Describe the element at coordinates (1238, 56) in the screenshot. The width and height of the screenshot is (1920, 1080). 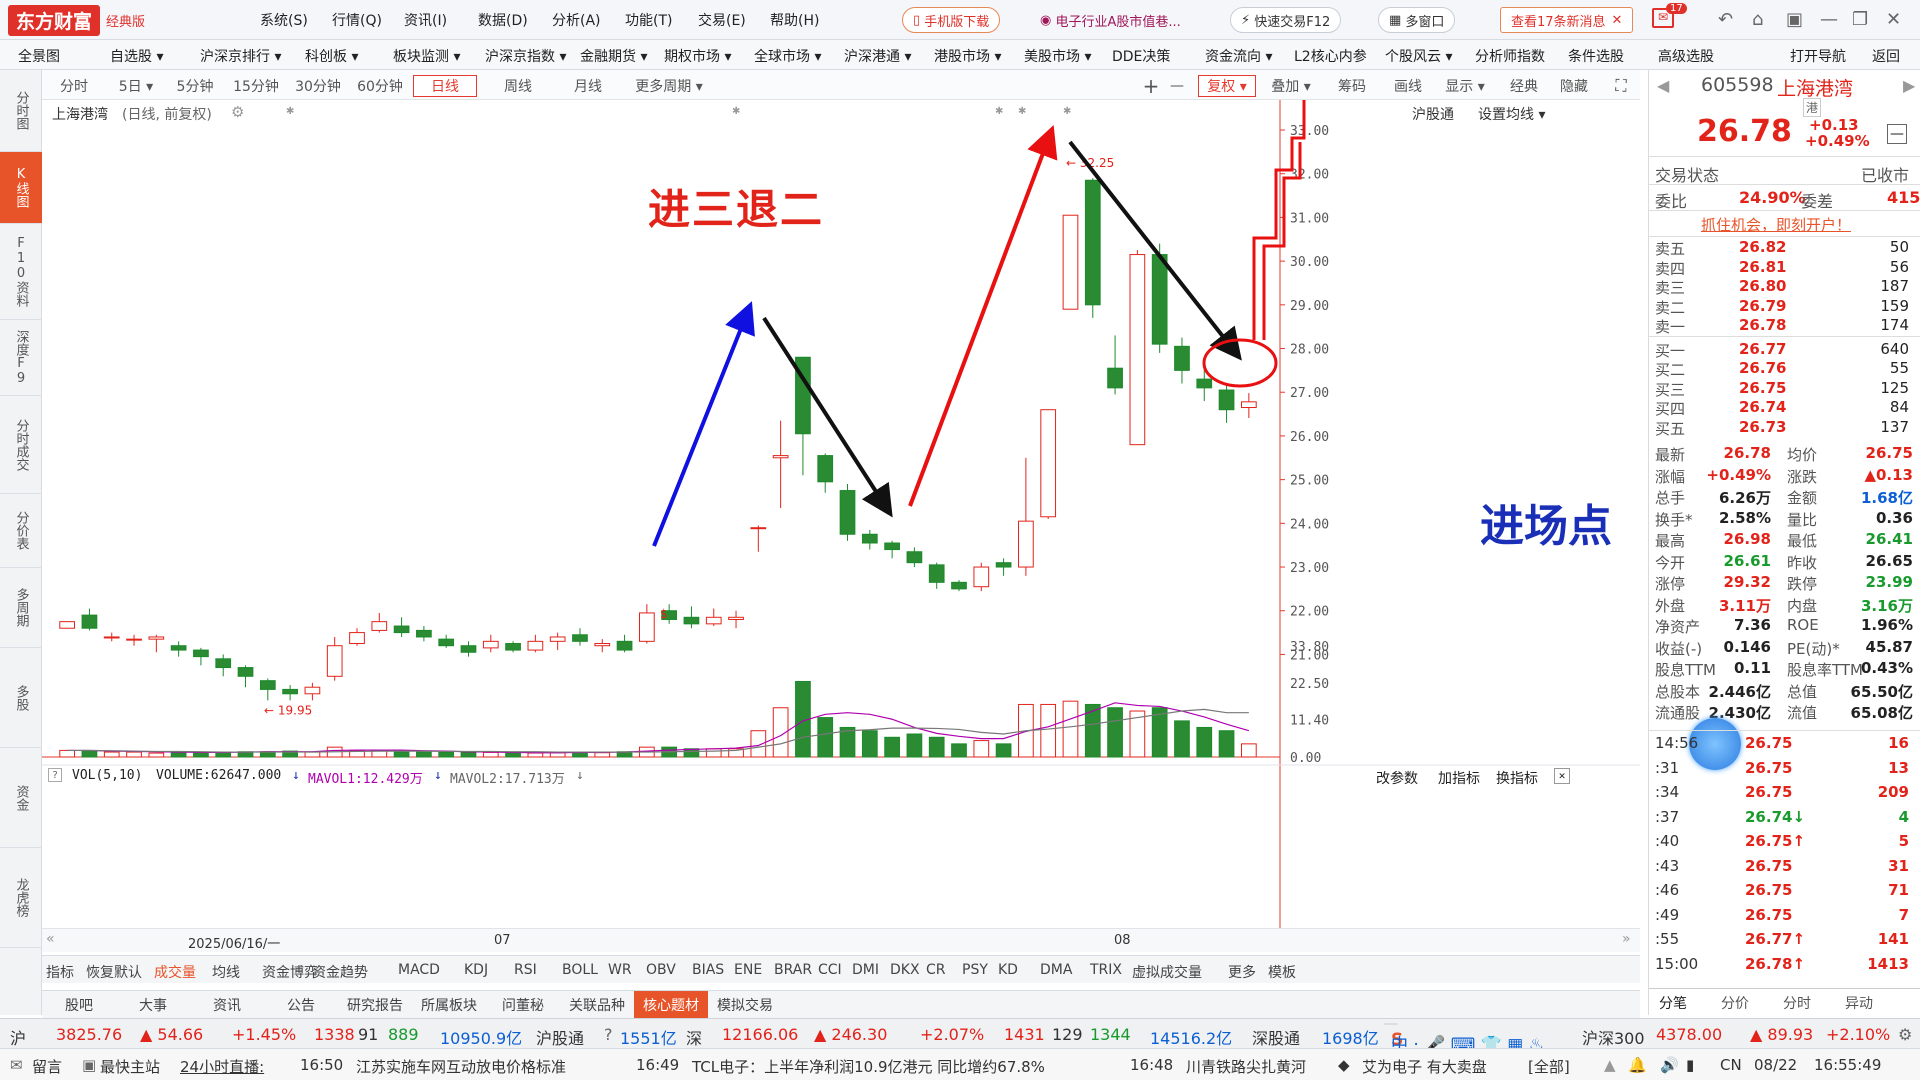
I see `nav-capital-flow: 资金流向 ▾` at that location.